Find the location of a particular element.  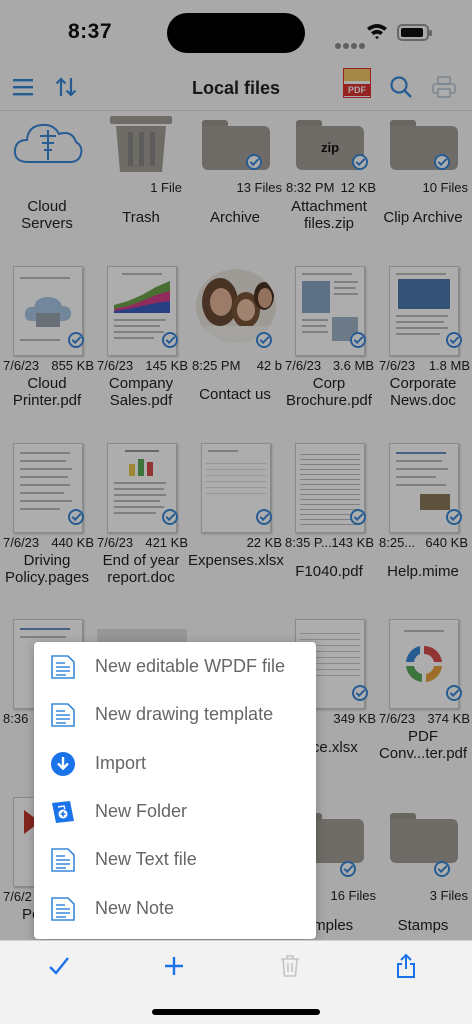

menu-item-label: New Note is located at coordinates (135, 908).